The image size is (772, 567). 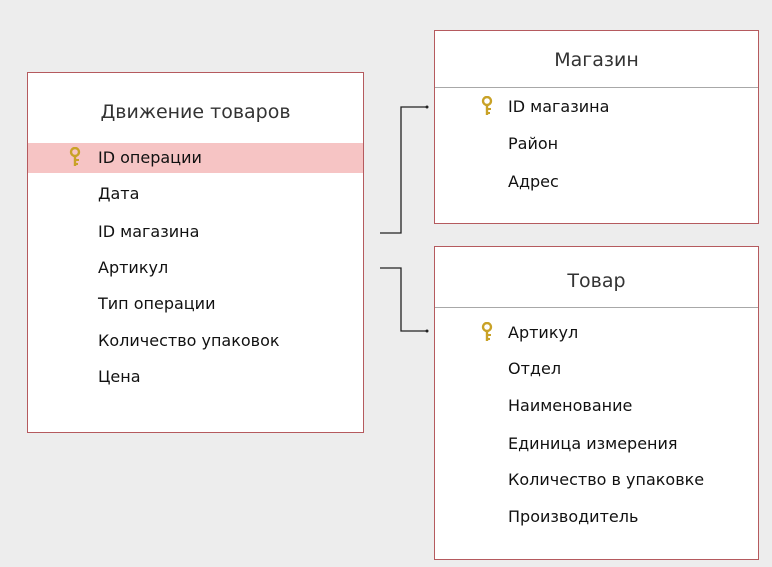 I want to click on relationship-lines, so click(x=404, y=219).